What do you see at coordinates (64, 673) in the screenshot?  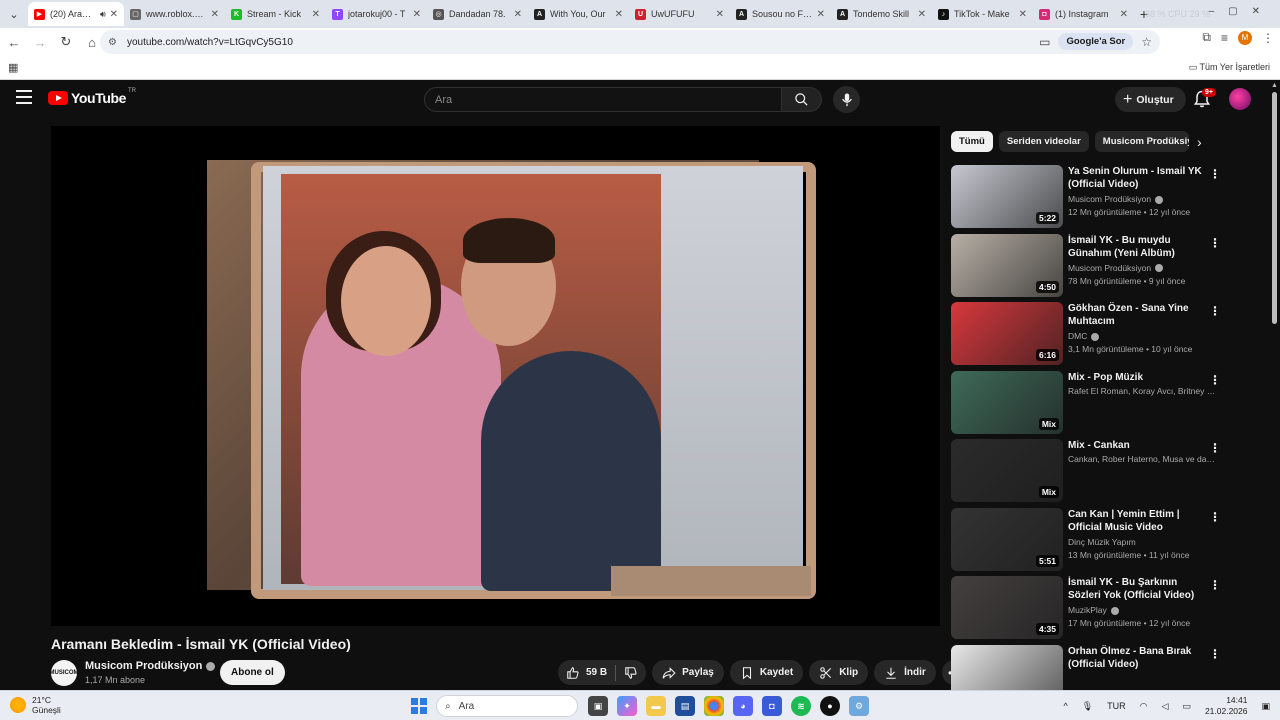 I see `channel-avatar: MUSICOM` at bounding box center [64, 673].